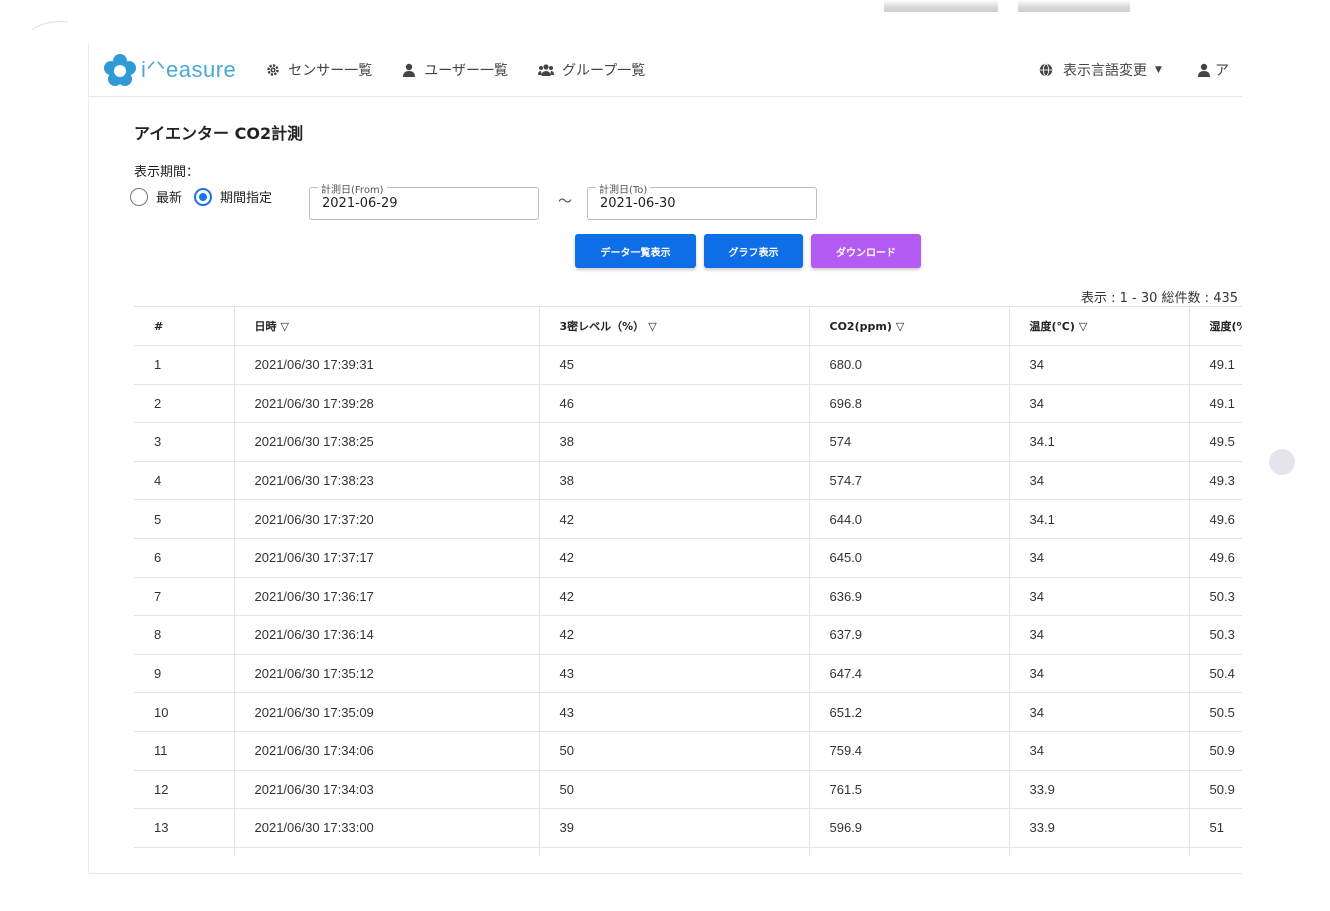  What do you see at coordinates (203, 196) in the screenshot?
I see `radio-range` at bounding box center [203, 196].